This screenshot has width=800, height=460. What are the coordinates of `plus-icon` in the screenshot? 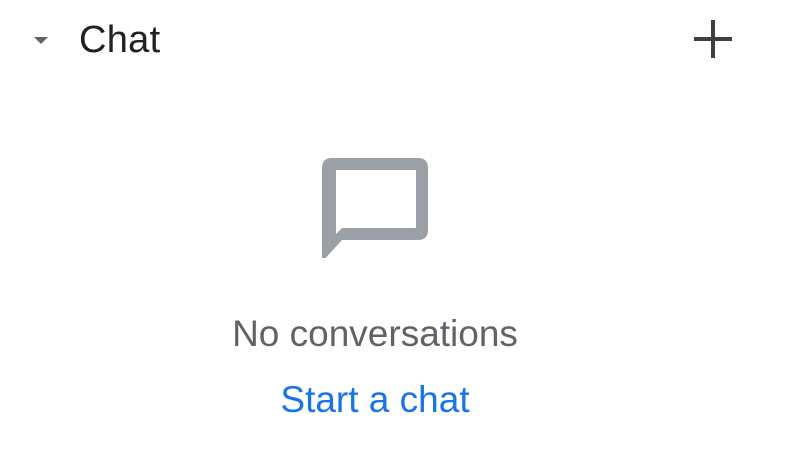 It's located at (713, 41).